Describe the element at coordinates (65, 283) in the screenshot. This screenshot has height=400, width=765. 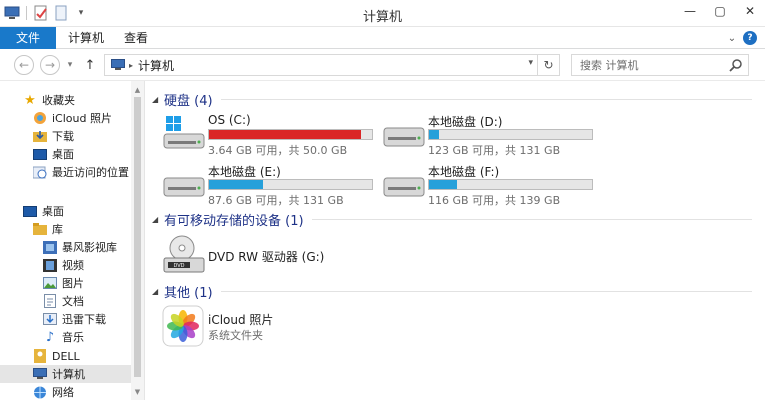
I see `nav-pictures: 图片` at that location.